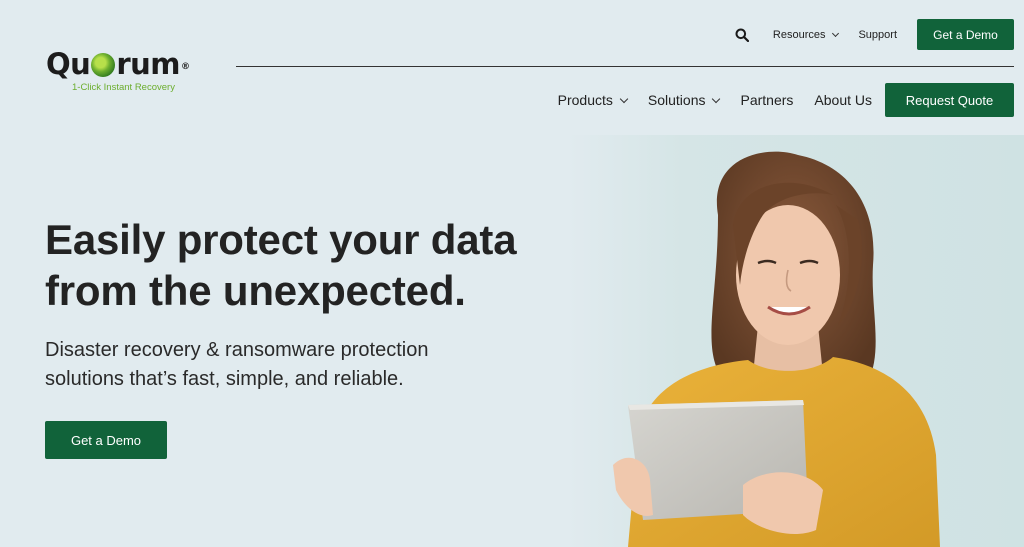 The width and height of the screenshot is (1024, 547). I want to click on nav-about-label: About Us, so click(843, 100).